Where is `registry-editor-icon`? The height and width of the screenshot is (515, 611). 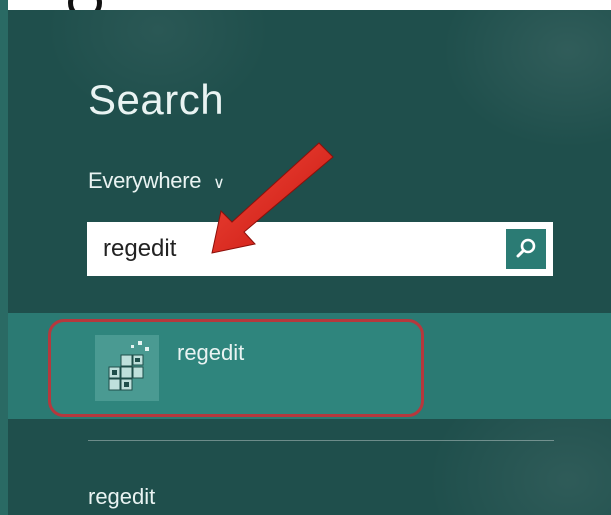 registry-editor-icon is located at coordinates (128, 366).